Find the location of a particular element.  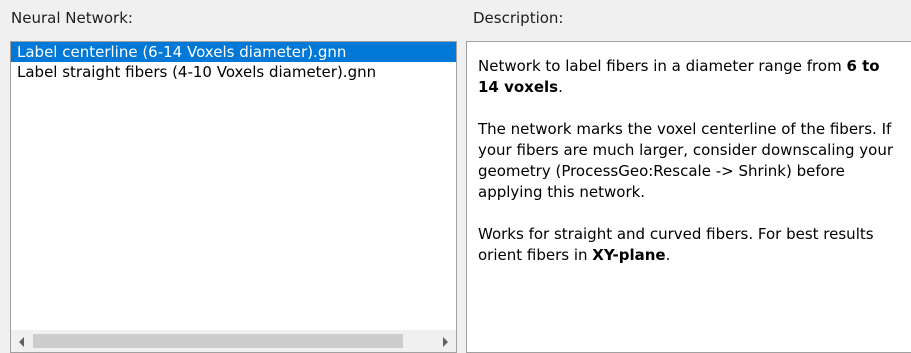

scrollbar-track is located at coordinates (233, 341).